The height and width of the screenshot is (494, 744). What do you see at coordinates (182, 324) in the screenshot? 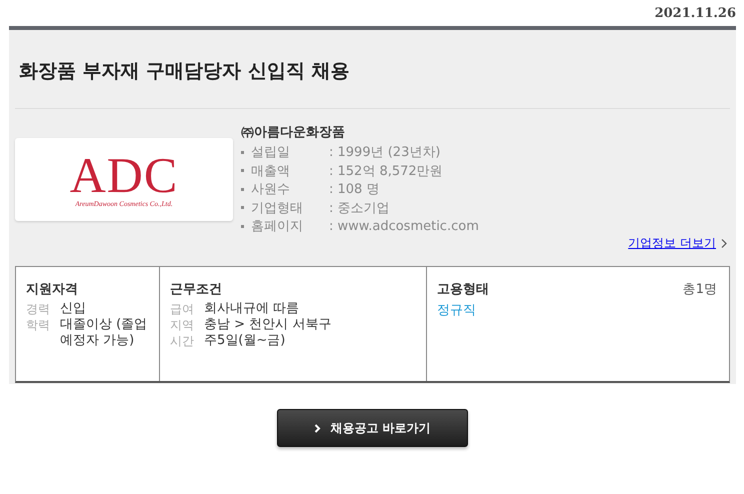
I see `condition-label: 지역` at bounding box center [182, 324].